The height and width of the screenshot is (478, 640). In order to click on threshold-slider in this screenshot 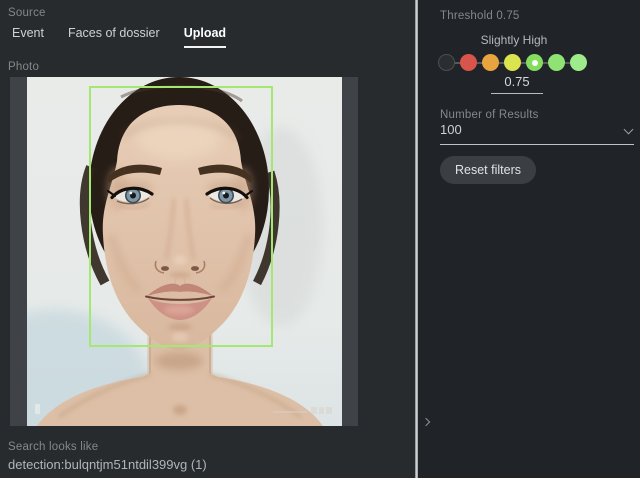, I will do `click(512, 62)`.